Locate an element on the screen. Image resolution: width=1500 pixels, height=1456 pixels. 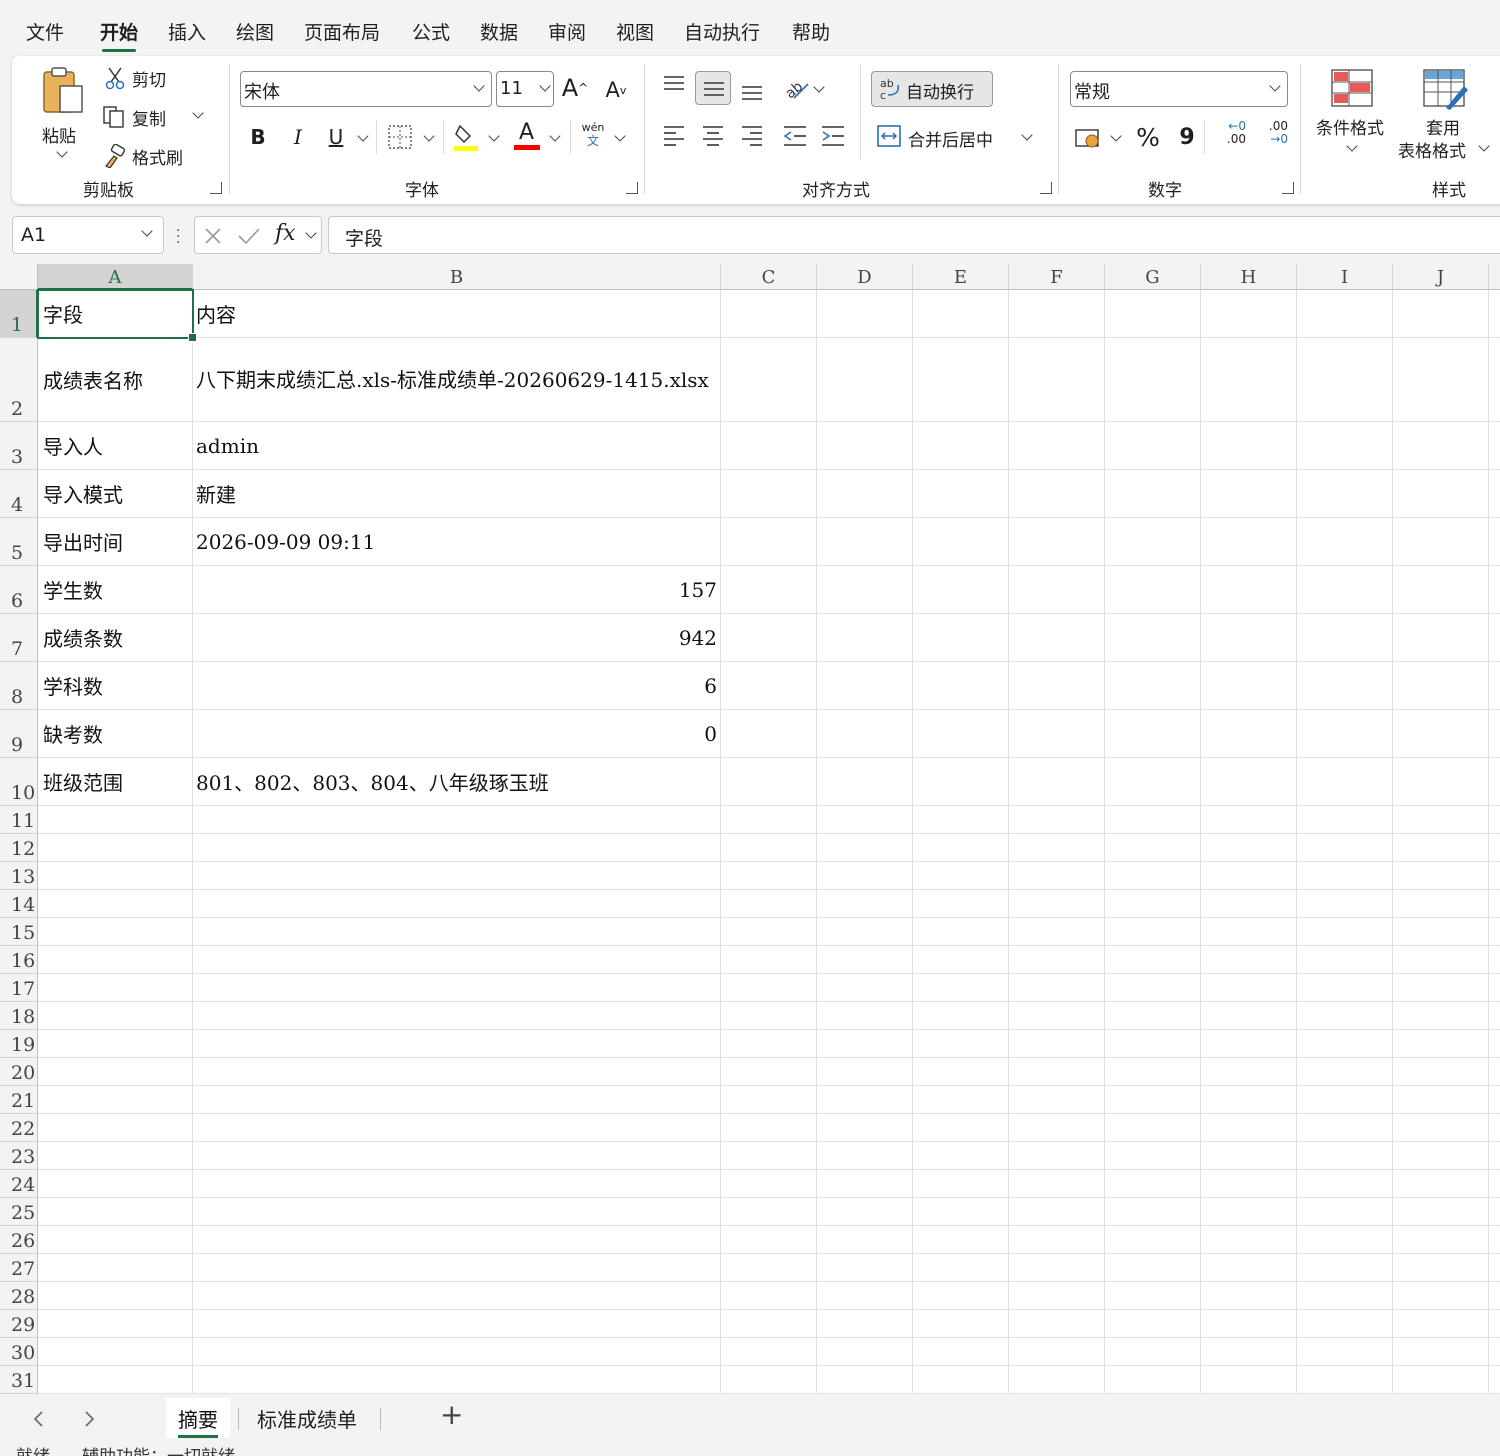
cell-i2 is located at coordinates (1345, 380).